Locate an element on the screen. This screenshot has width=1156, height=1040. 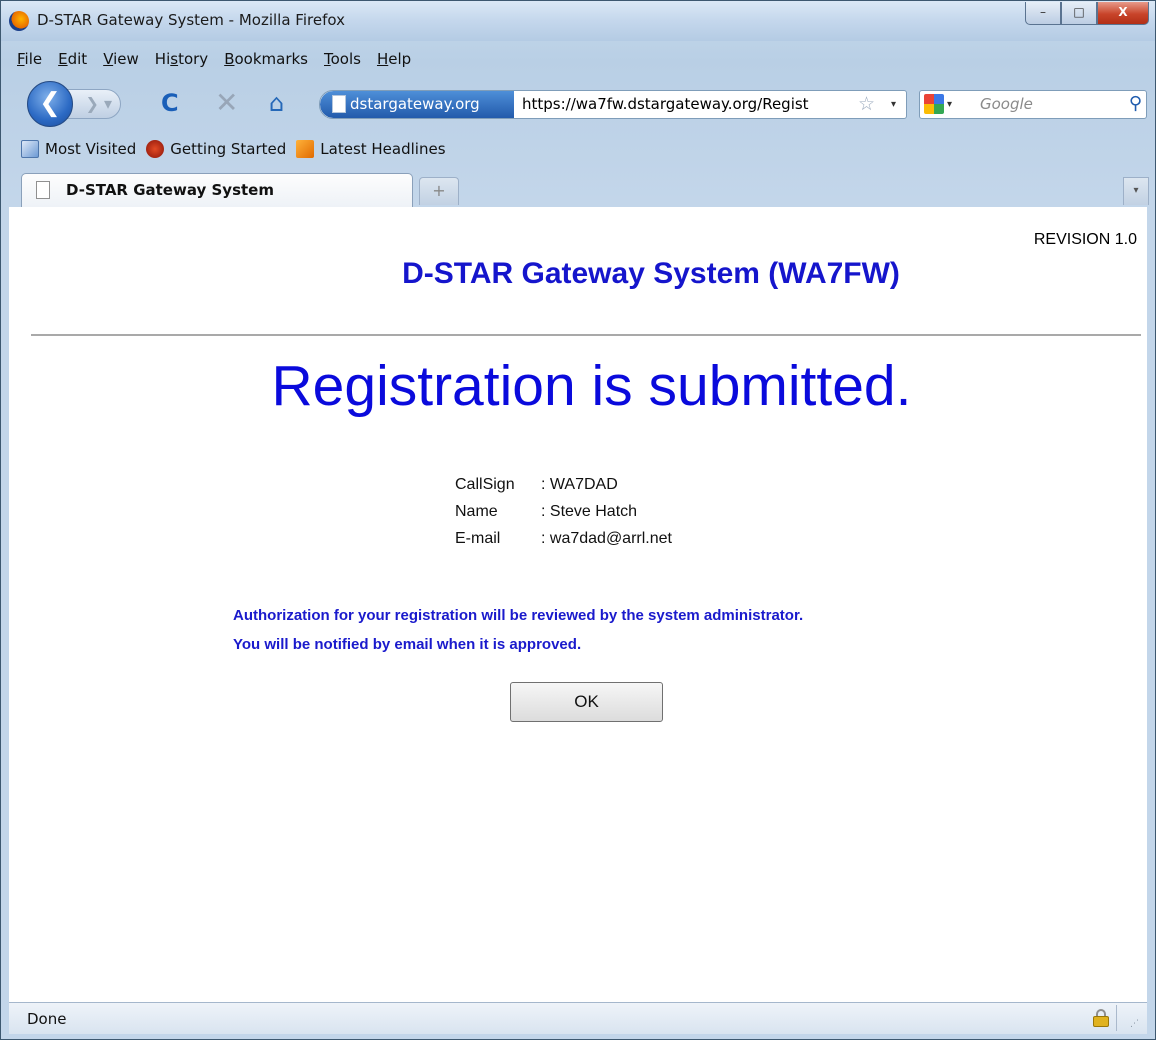
menu-file-label: ile is located at coordinates (33, 59).